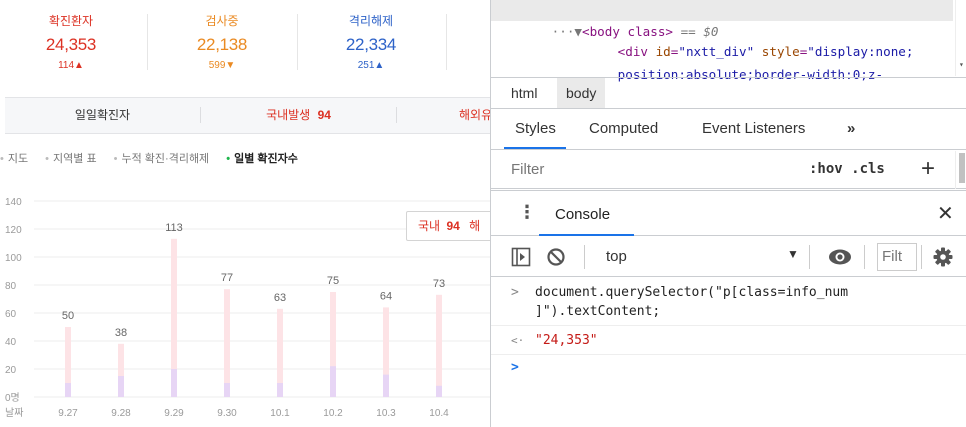 This screenshot has height=427, width=966. Describe the element at coordinates (753, 128) in the screenshot. I see `tab-event-listeners: Event Listeners` at that location.